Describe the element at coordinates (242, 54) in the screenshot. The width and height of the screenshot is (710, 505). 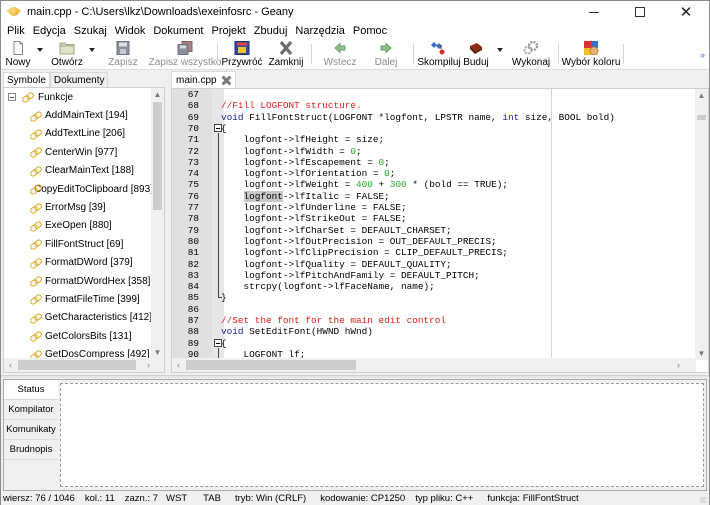
I see `revert-button: Przywróć` at that location.